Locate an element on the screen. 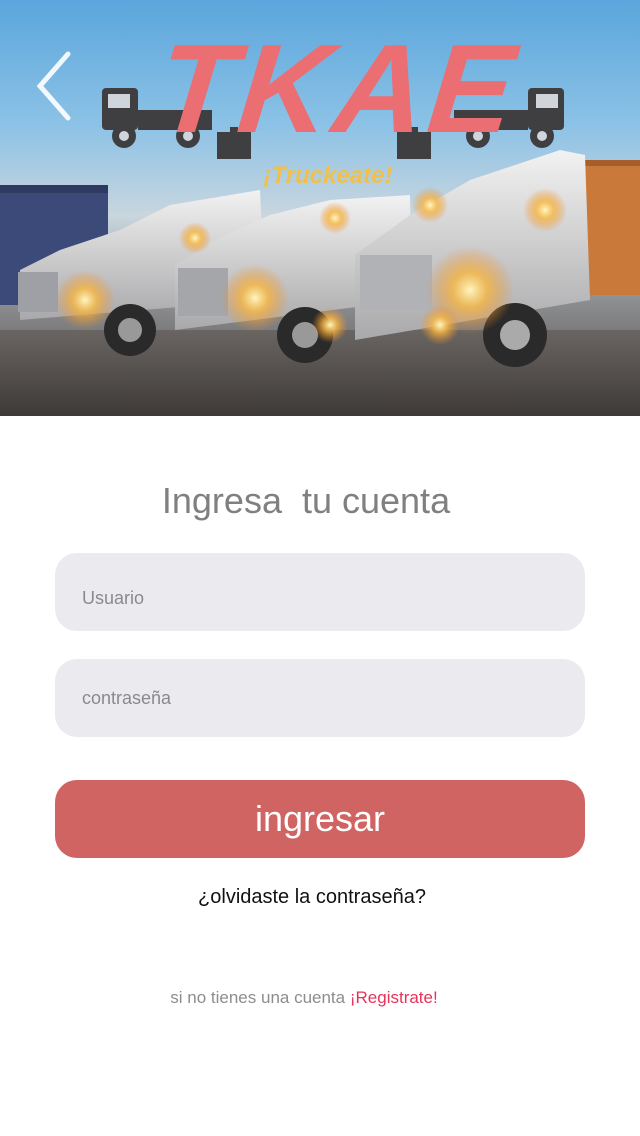 This screenshot has width=640, height=1136. form-title: Ingresa tu cuenta is located at coordinates (306, 500).